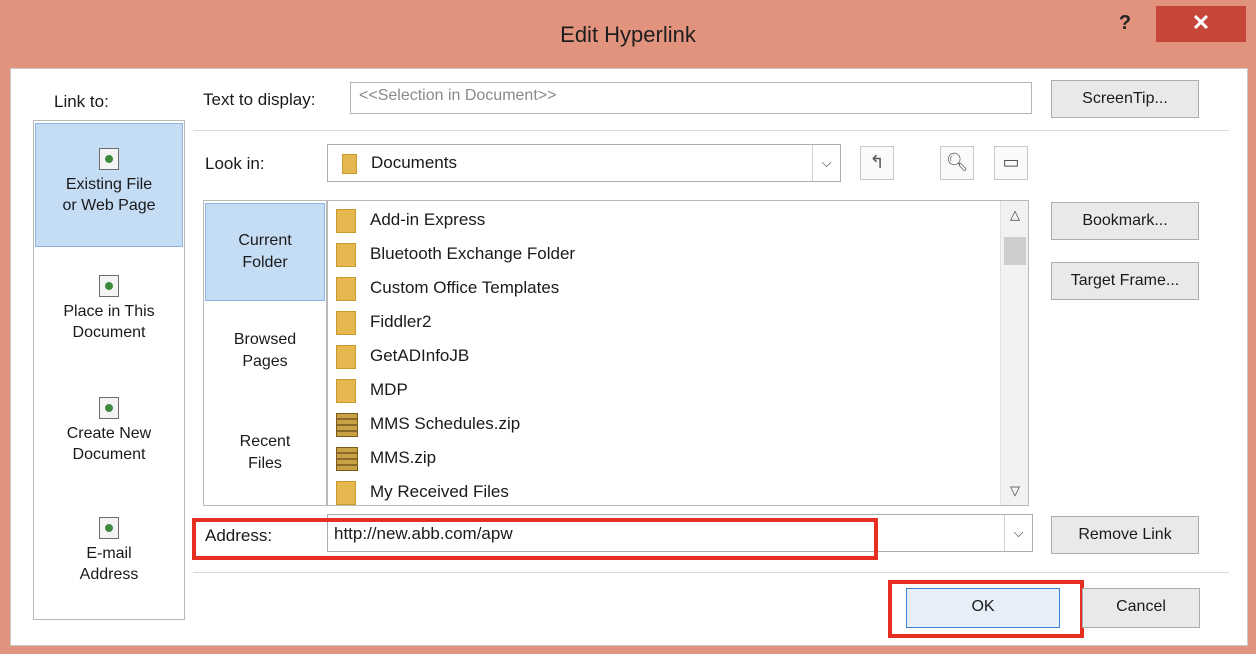 The width and height of the screenshot is (1256, 654). What do you see at coordinates (1014, 215) in the screenshot?
I see `scroll-up-icon: △` at bounding box center [1014, 215].